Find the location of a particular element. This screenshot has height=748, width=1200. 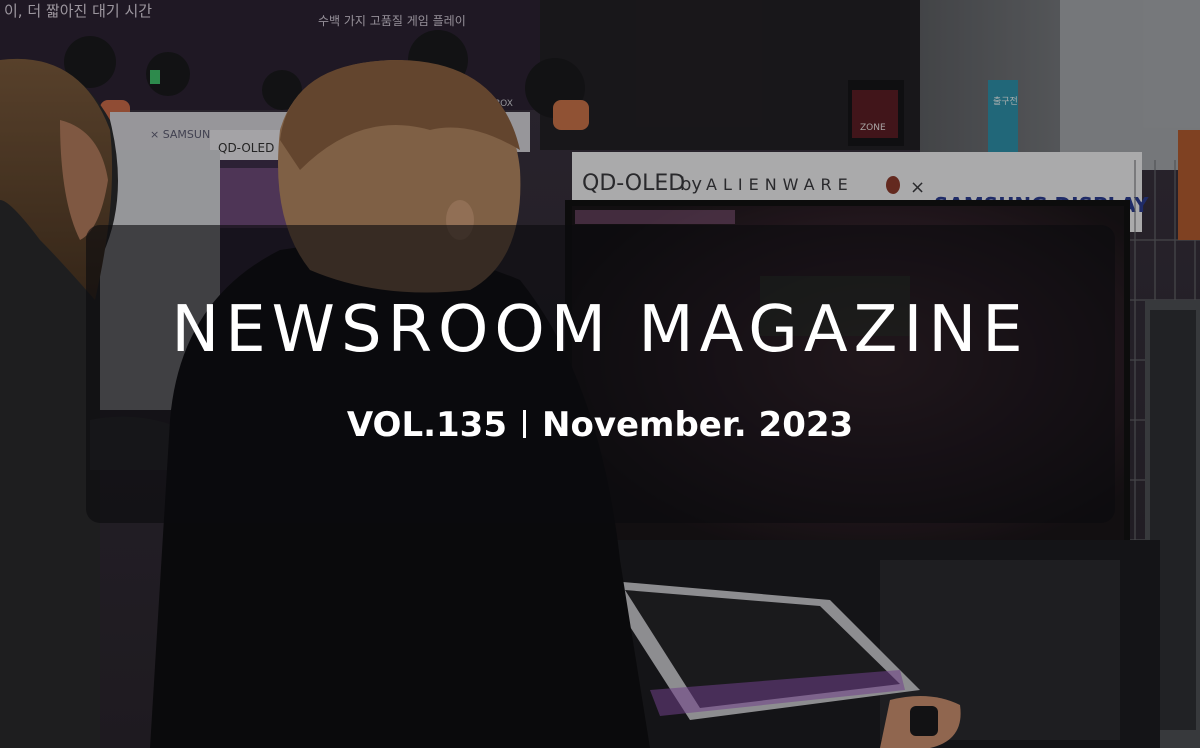

issue-date: November. 2023 is located at coordinates (698, 425).